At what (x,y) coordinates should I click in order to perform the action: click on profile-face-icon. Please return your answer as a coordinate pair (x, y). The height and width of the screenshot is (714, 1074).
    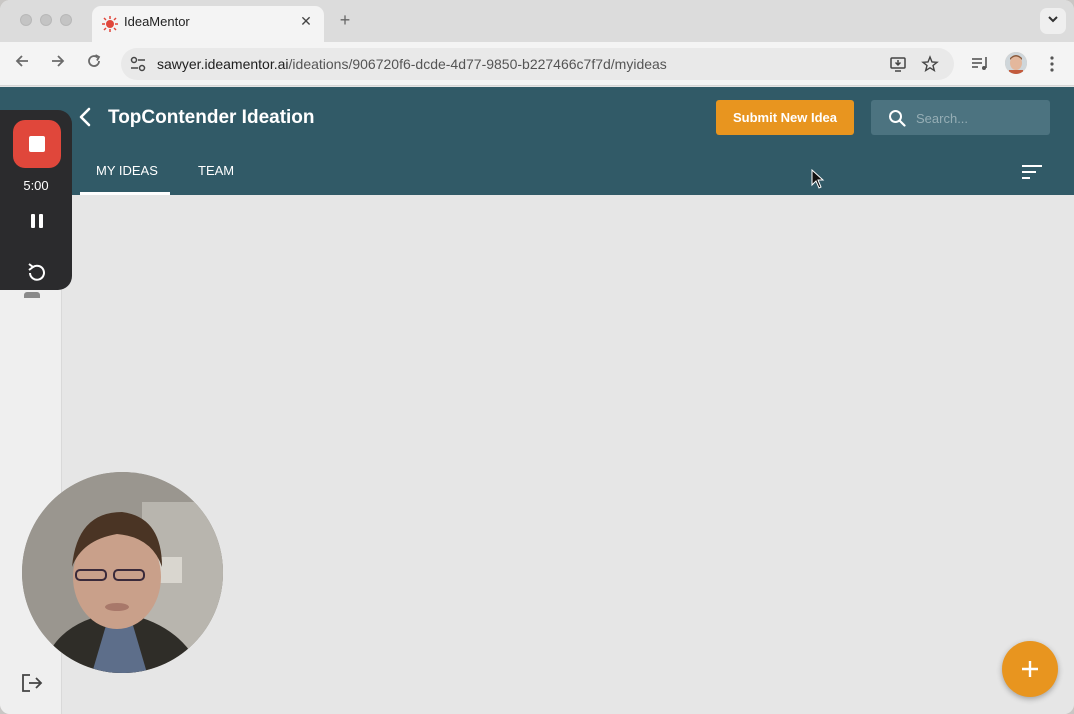
    Looking at the image, I should click on (1016, 63).